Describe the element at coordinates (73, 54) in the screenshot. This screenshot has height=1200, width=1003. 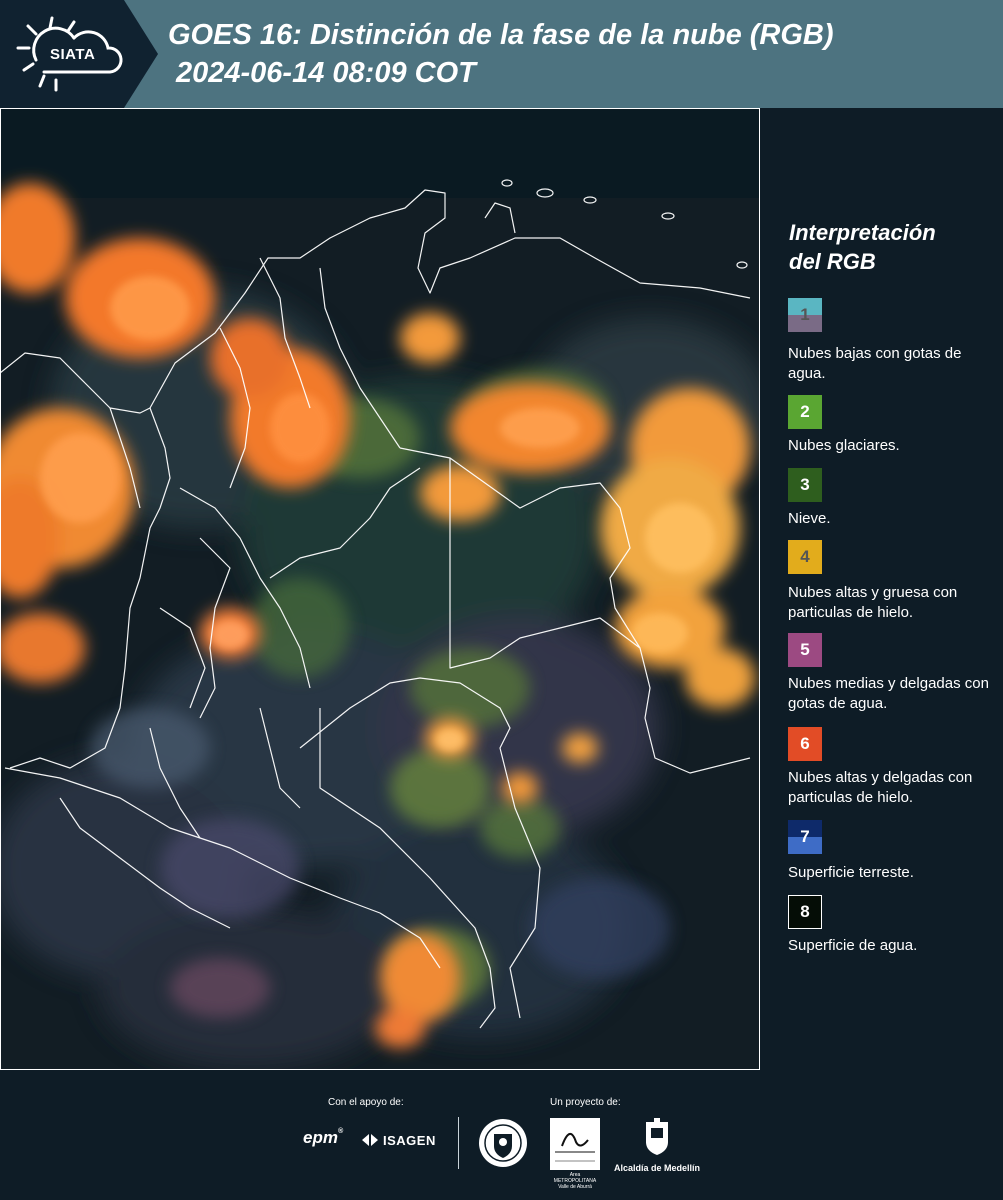
I see `siata-logo-text: SIATA` at that location.